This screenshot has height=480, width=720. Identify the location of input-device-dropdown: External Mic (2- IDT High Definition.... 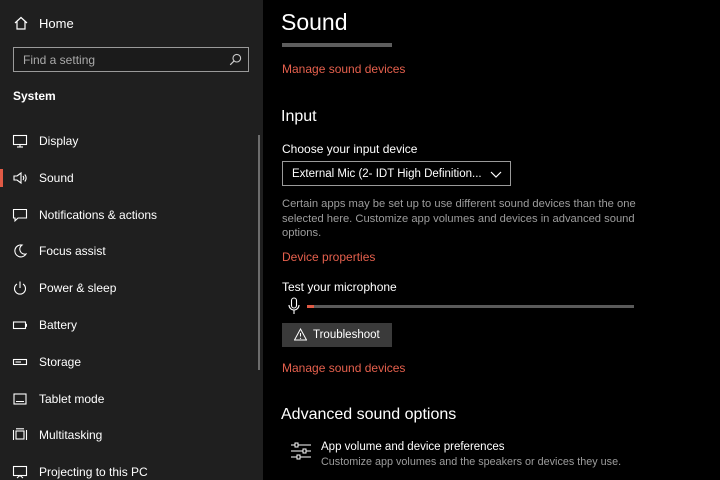
(396, 173).